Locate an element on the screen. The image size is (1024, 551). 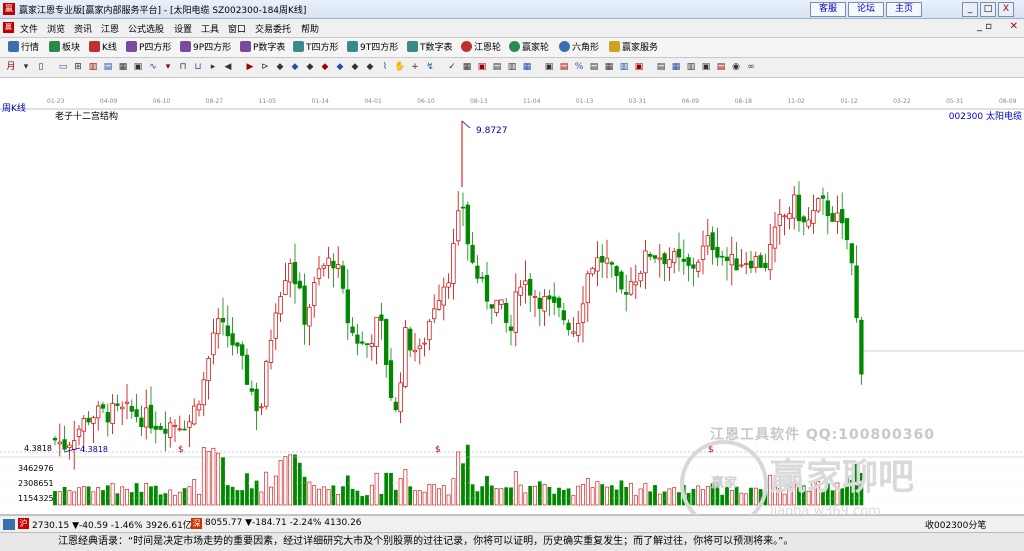
dividend-marker: $ is located at coordinates (181, 450).